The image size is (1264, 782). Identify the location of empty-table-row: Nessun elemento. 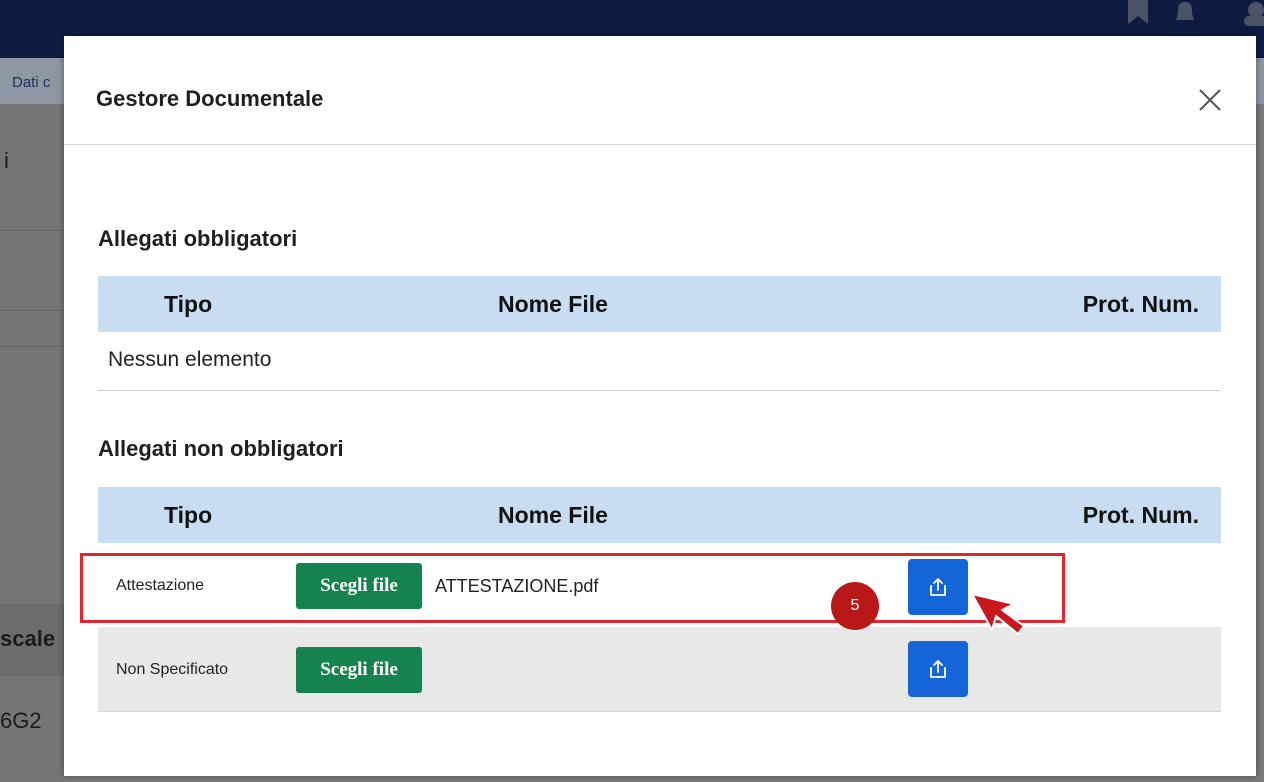
(659, 361).